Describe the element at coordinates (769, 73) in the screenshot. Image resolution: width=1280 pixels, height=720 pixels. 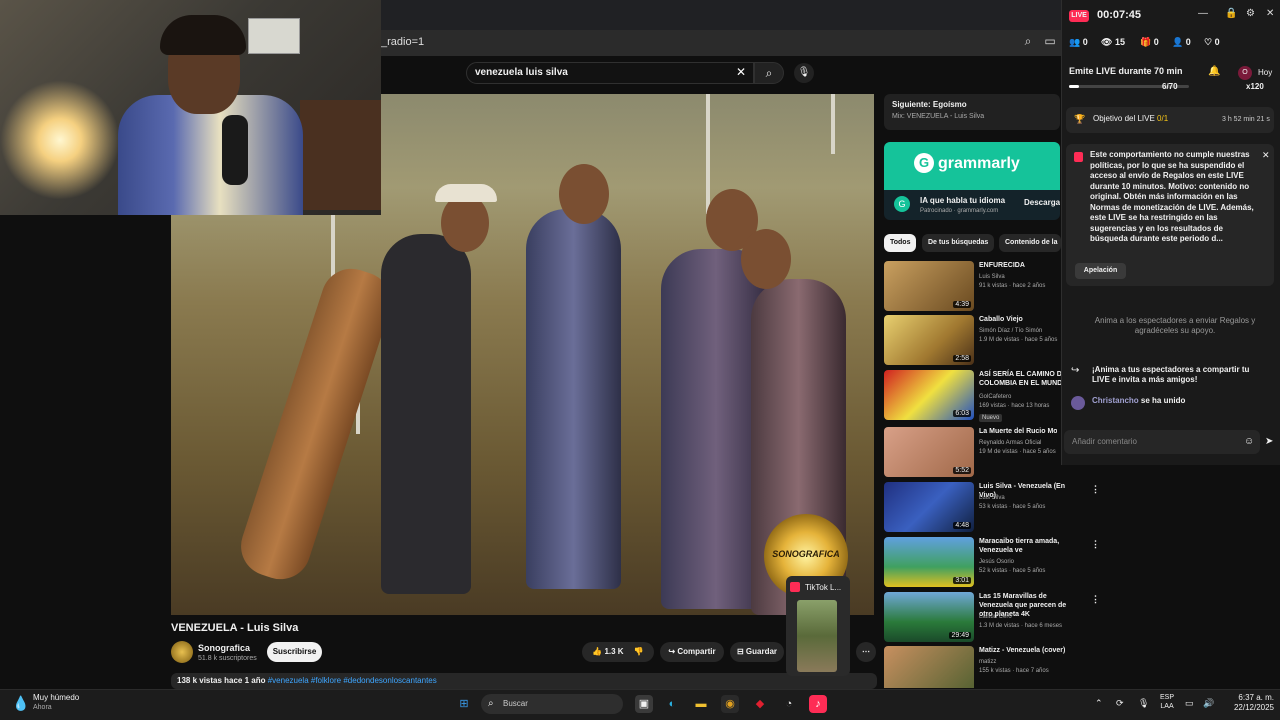
I see `search-button: ⌕` at that location.